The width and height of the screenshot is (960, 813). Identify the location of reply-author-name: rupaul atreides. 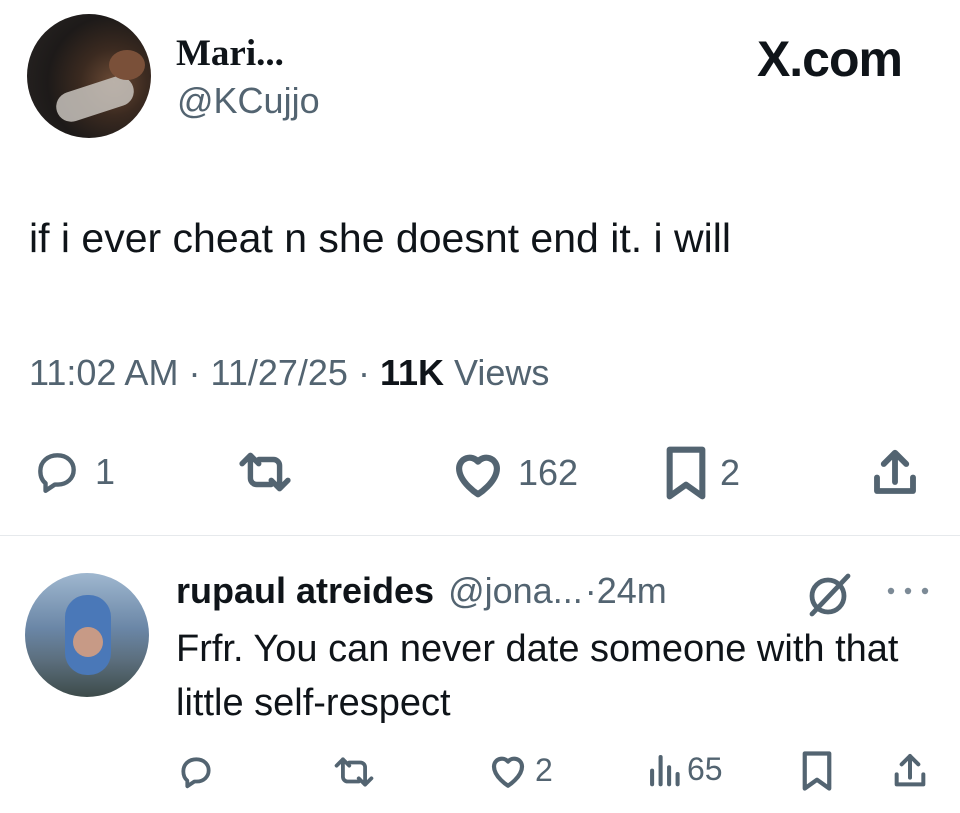
(305, 591).